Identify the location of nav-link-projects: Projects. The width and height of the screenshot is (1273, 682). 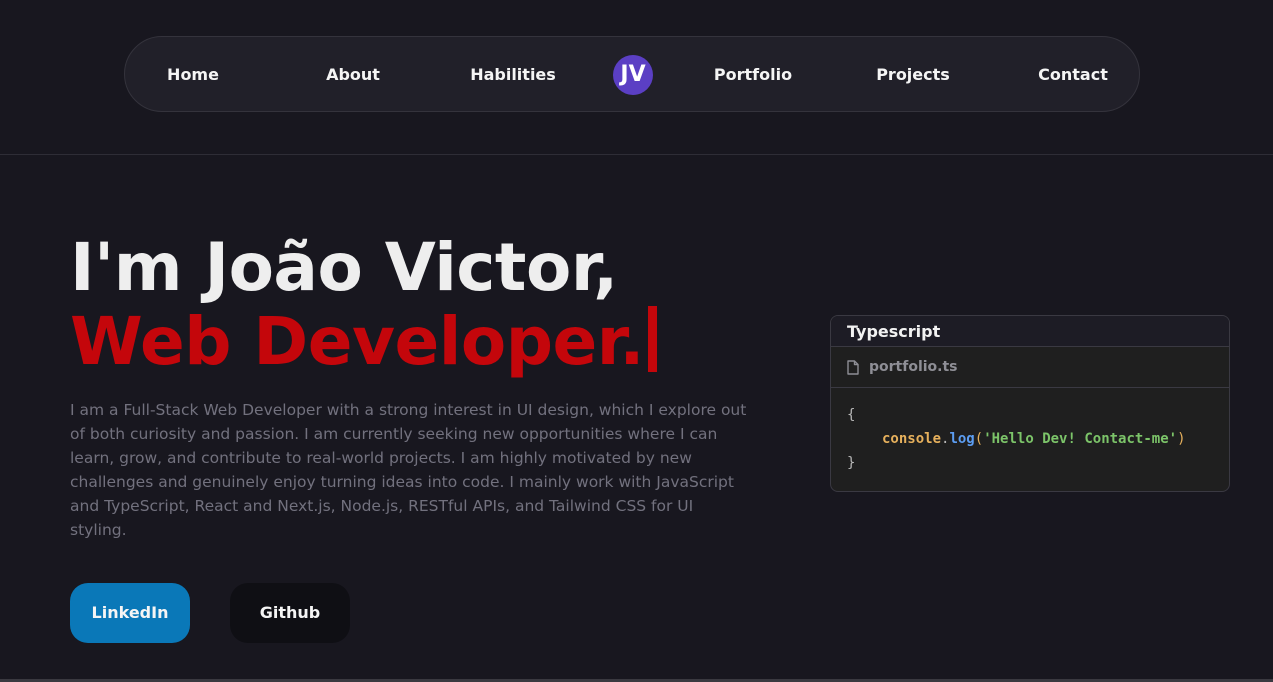
(913, 75).